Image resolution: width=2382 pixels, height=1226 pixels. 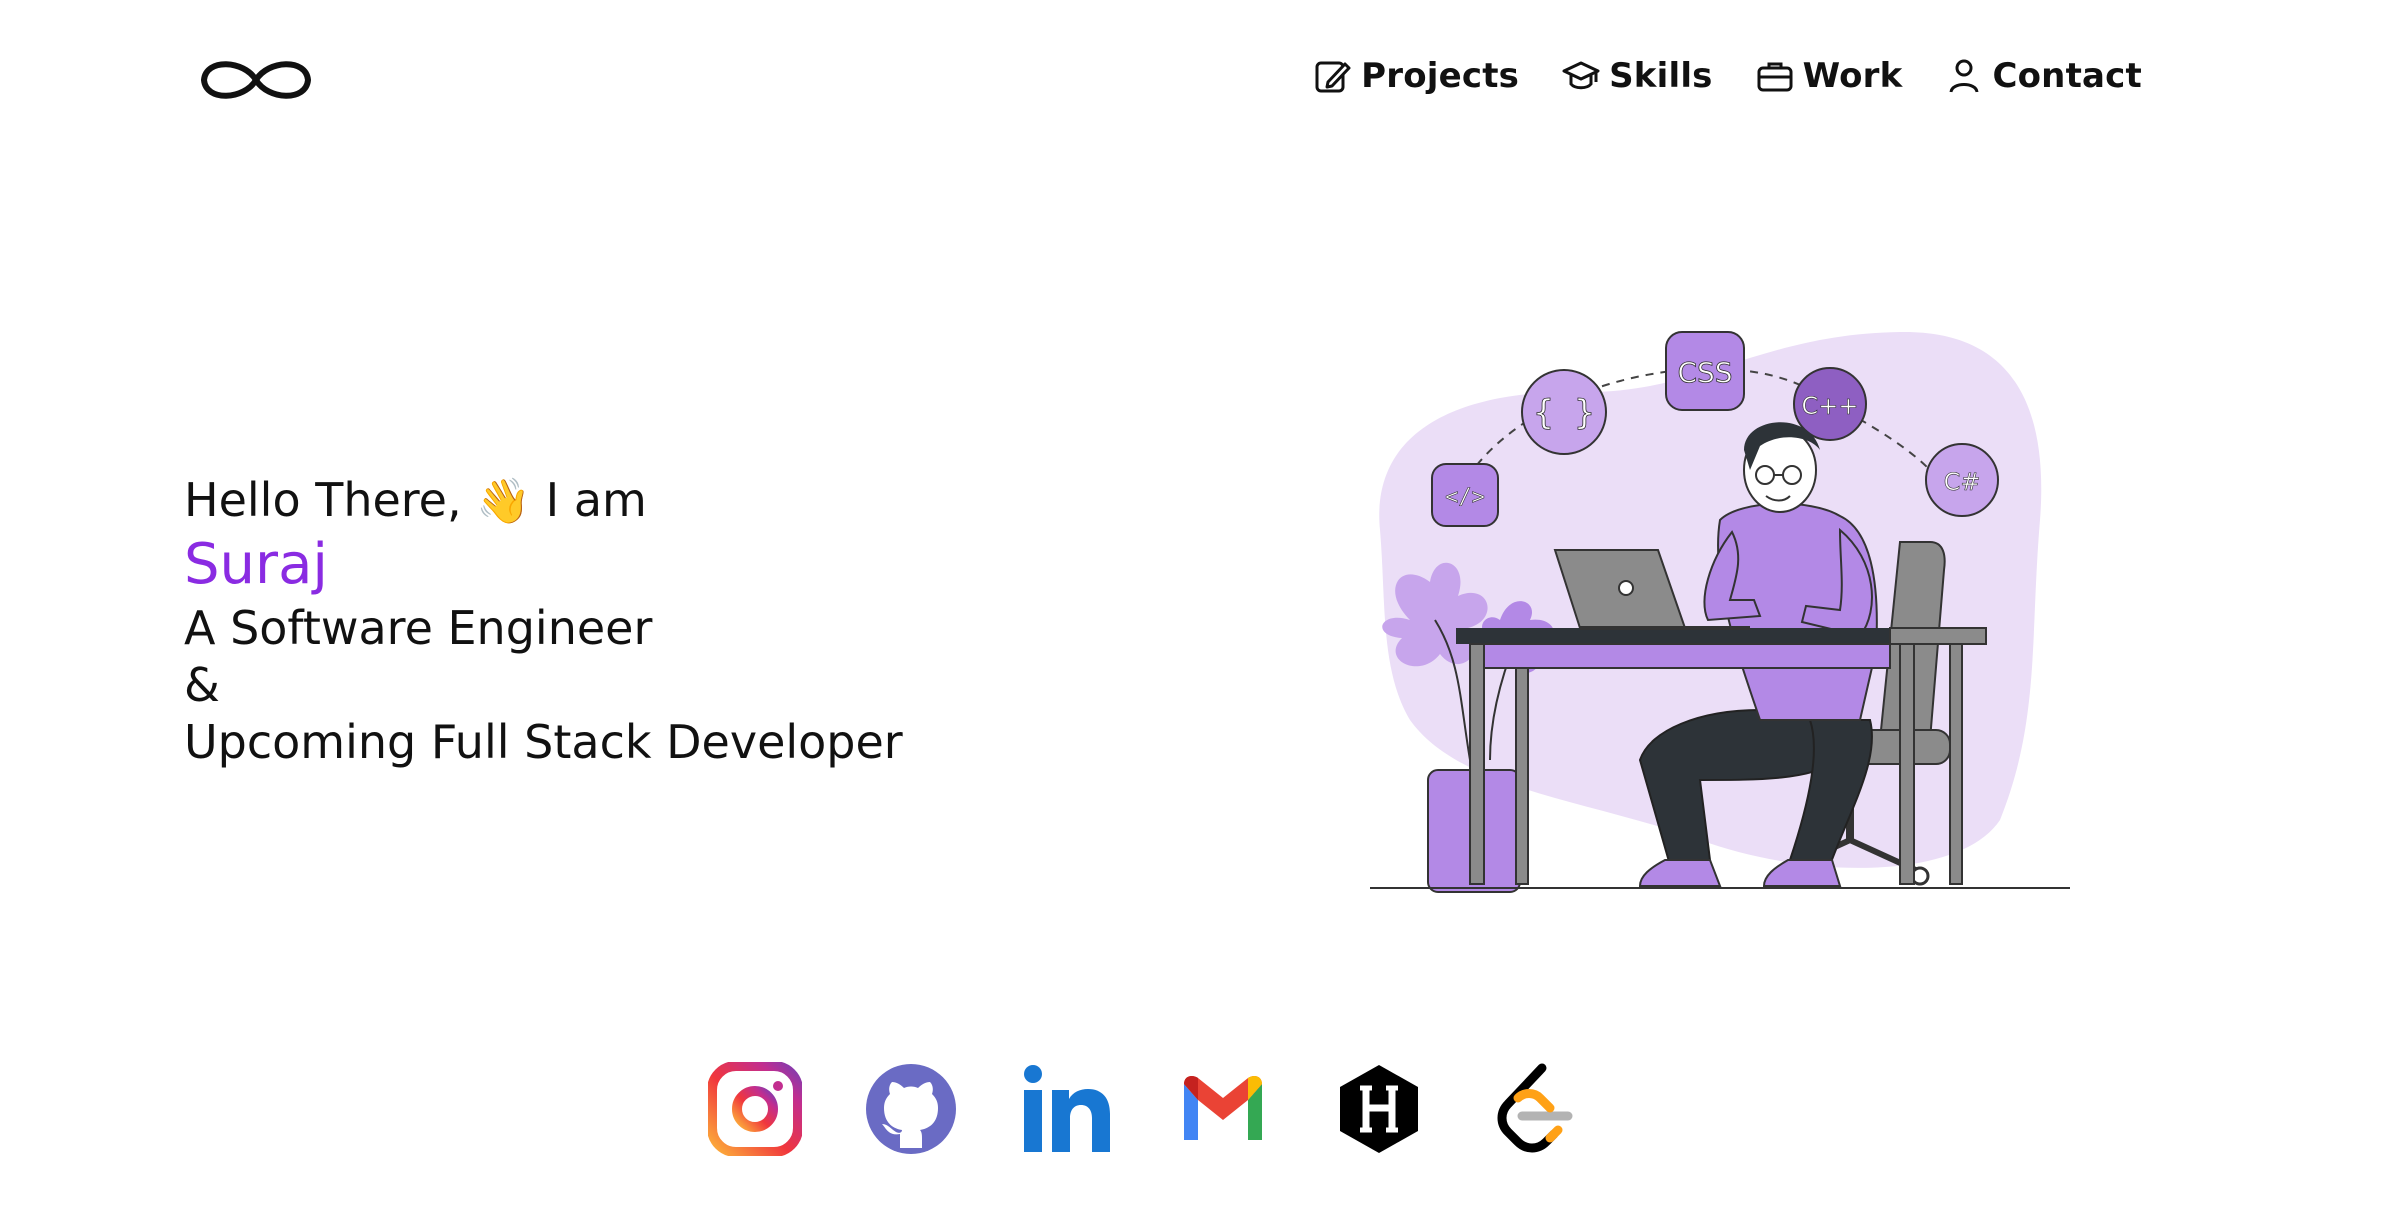 I want to click on nav-projects: Projects, so click(x=1416, y=76).